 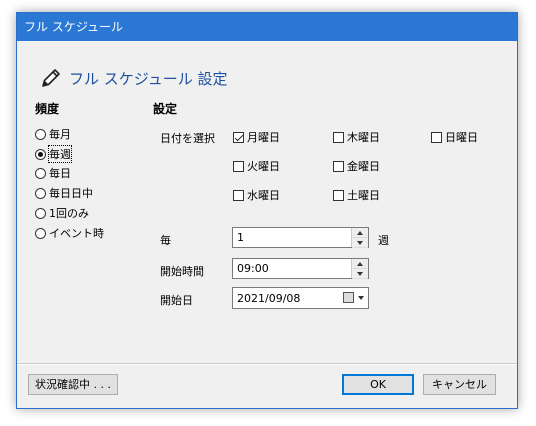 What do you see at coordinates (76, 233) in the screenshot?
I see `radio-label: イベント時` at bounding box center [76, 233].